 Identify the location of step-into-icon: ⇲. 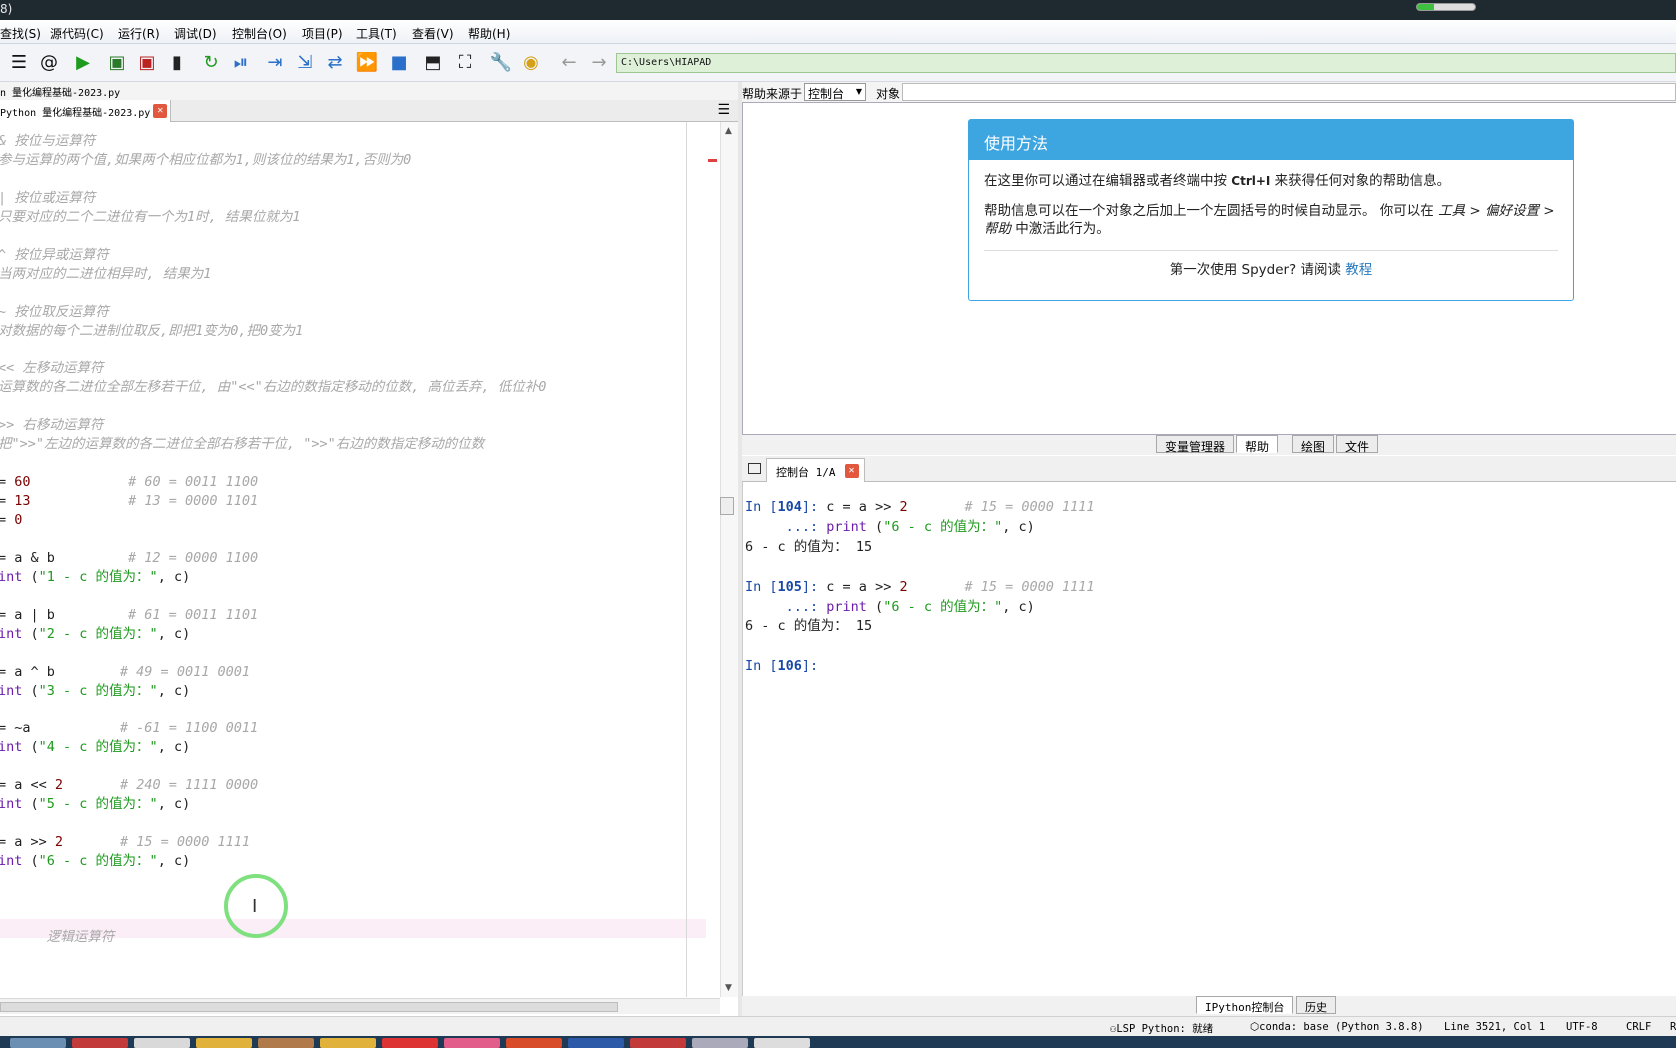
(305, 63).